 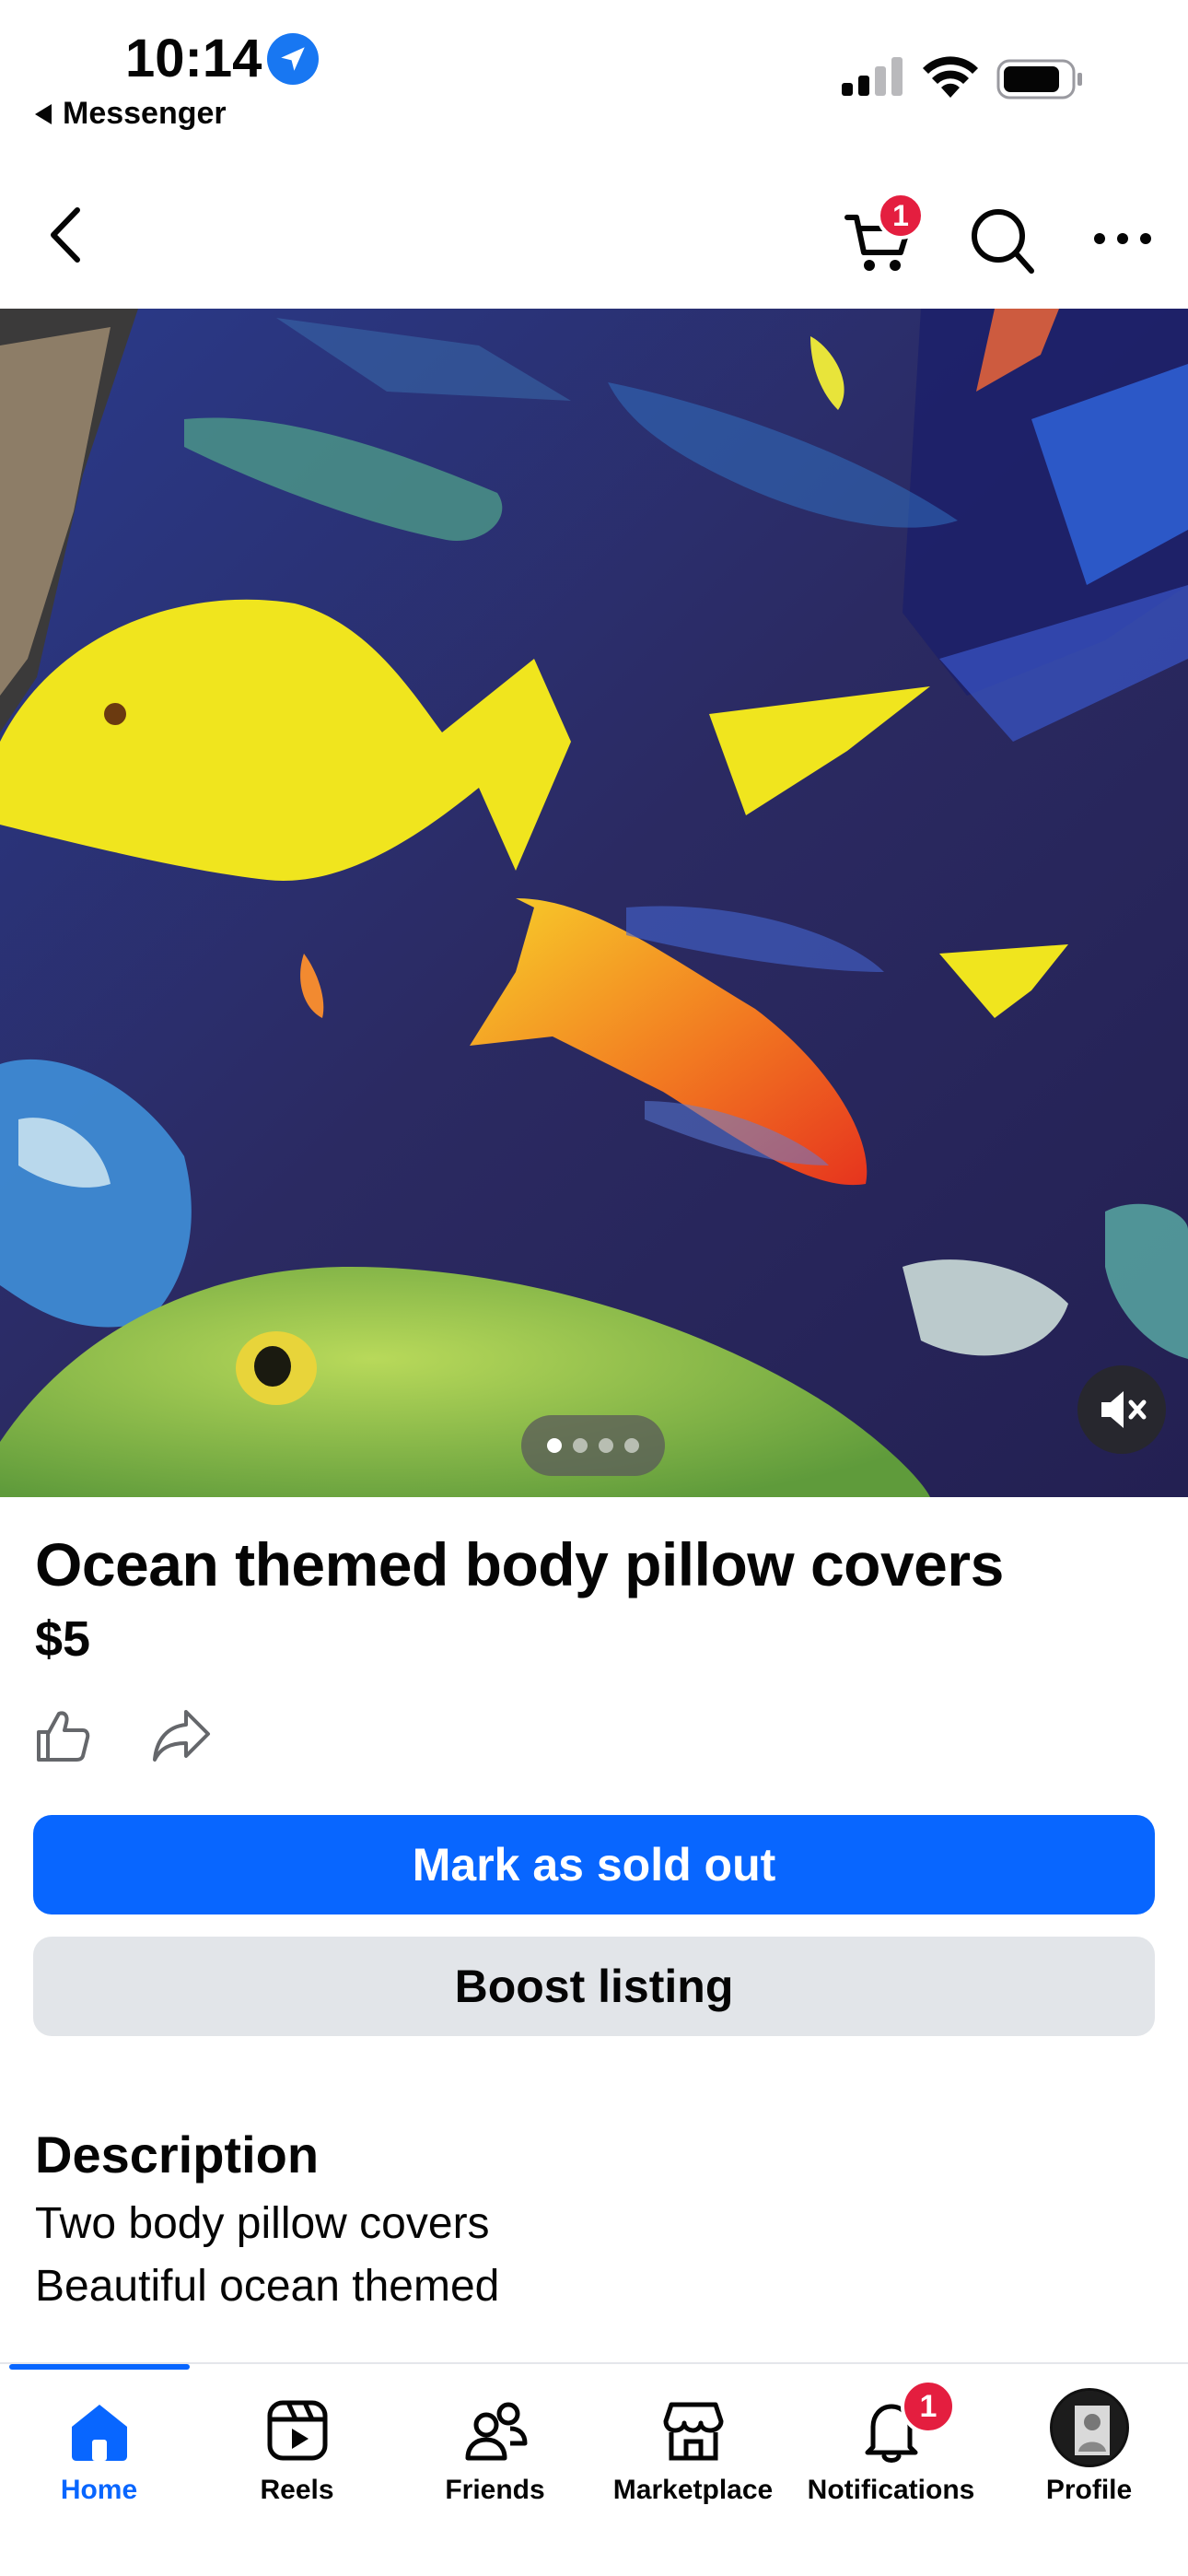 What do you see at coordinates (951, 77) in the screenshot?
I see `wifi-icon` at bounding box center [951, 77].